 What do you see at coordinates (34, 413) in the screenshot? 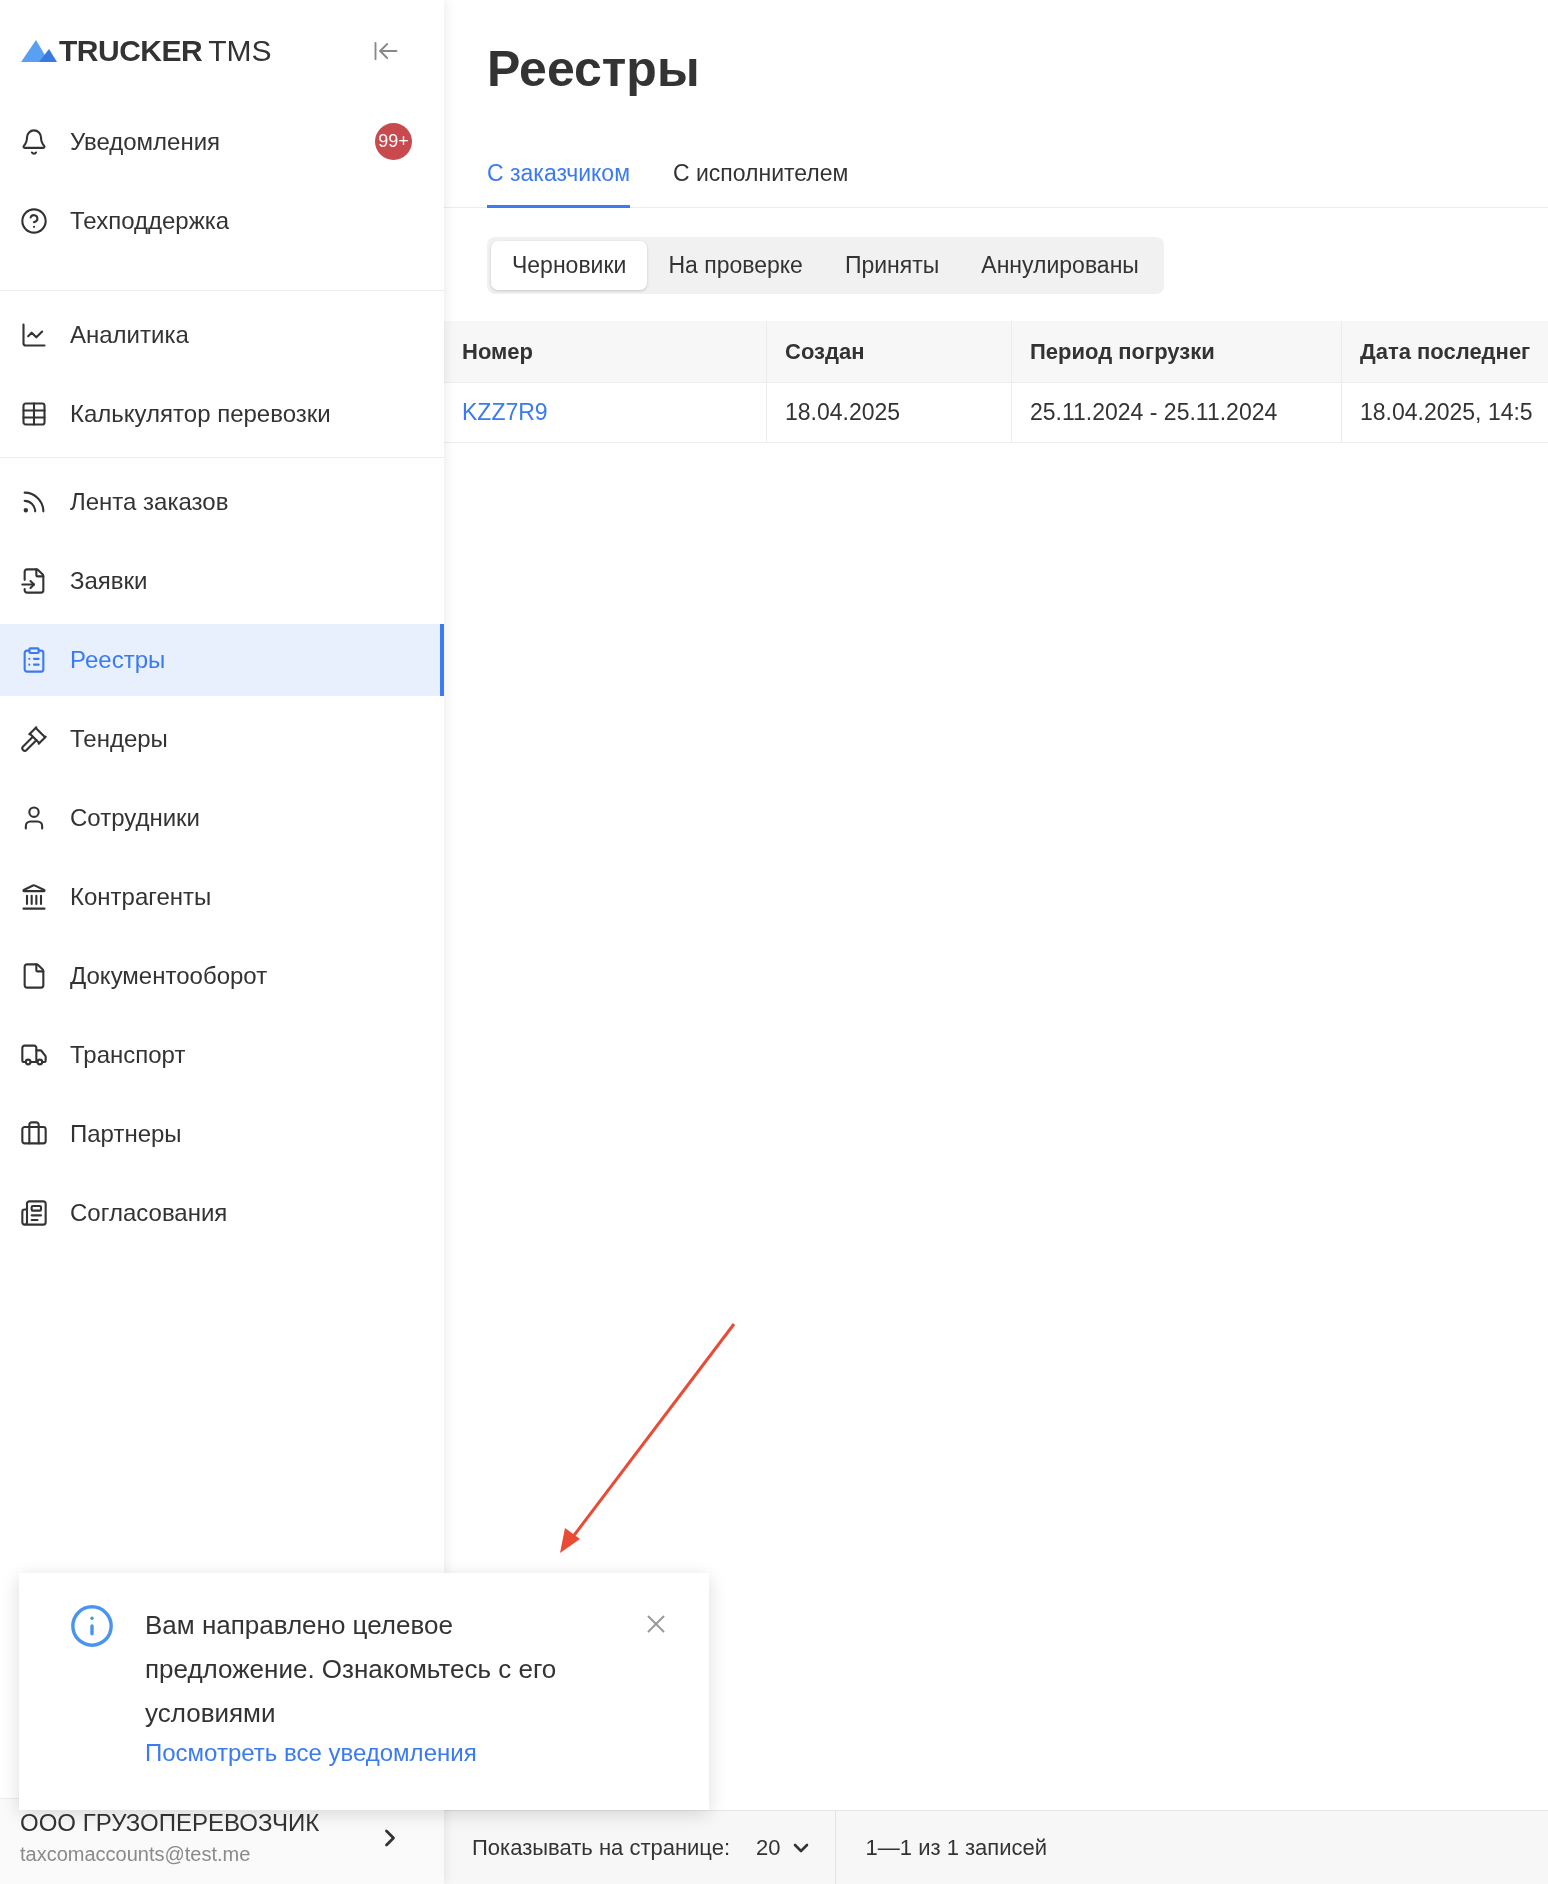
I see `table-icon` at bounding box center [34, 413].